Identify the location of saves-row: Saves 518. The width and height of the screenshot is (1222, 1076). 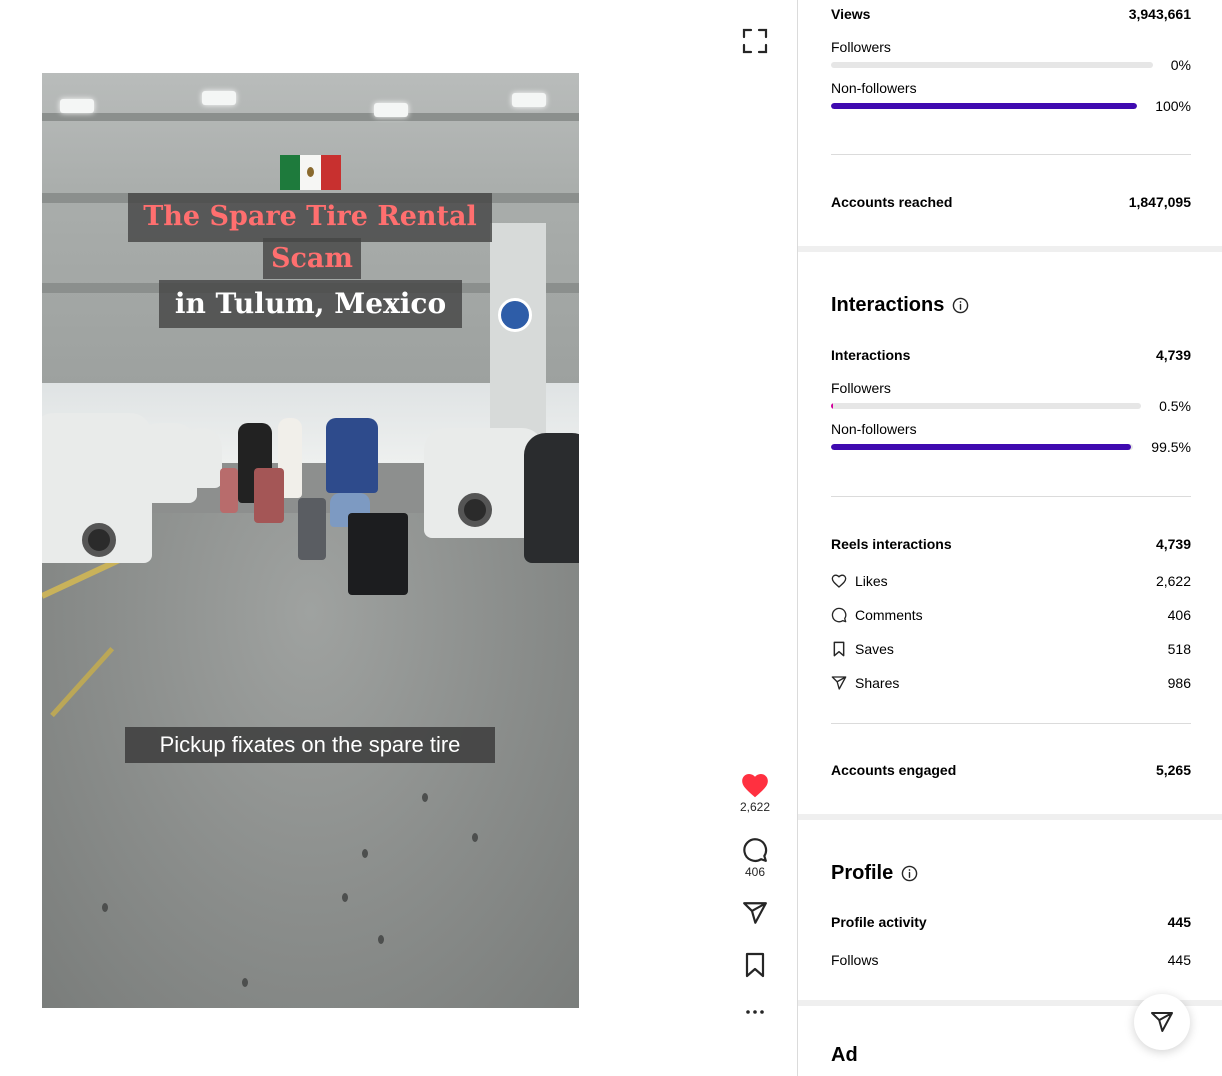
(1011, 649).